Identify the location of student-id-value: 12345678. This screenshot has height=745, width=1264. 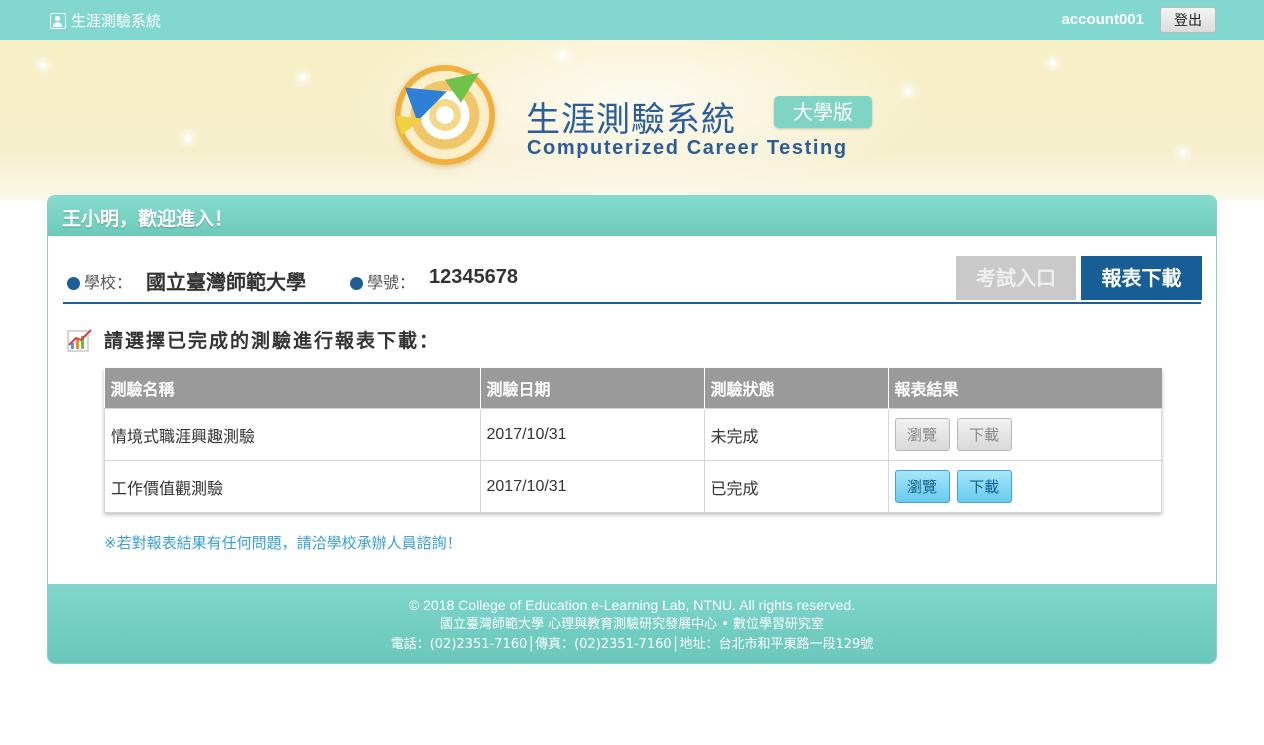
(473, 277).